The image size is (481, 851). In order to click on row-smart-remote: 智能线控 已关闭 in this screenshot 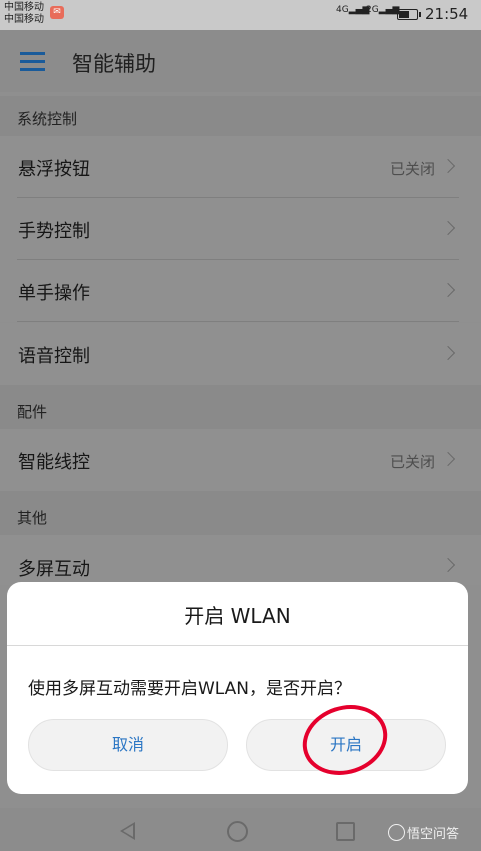, I will do `click(240, 460)`.